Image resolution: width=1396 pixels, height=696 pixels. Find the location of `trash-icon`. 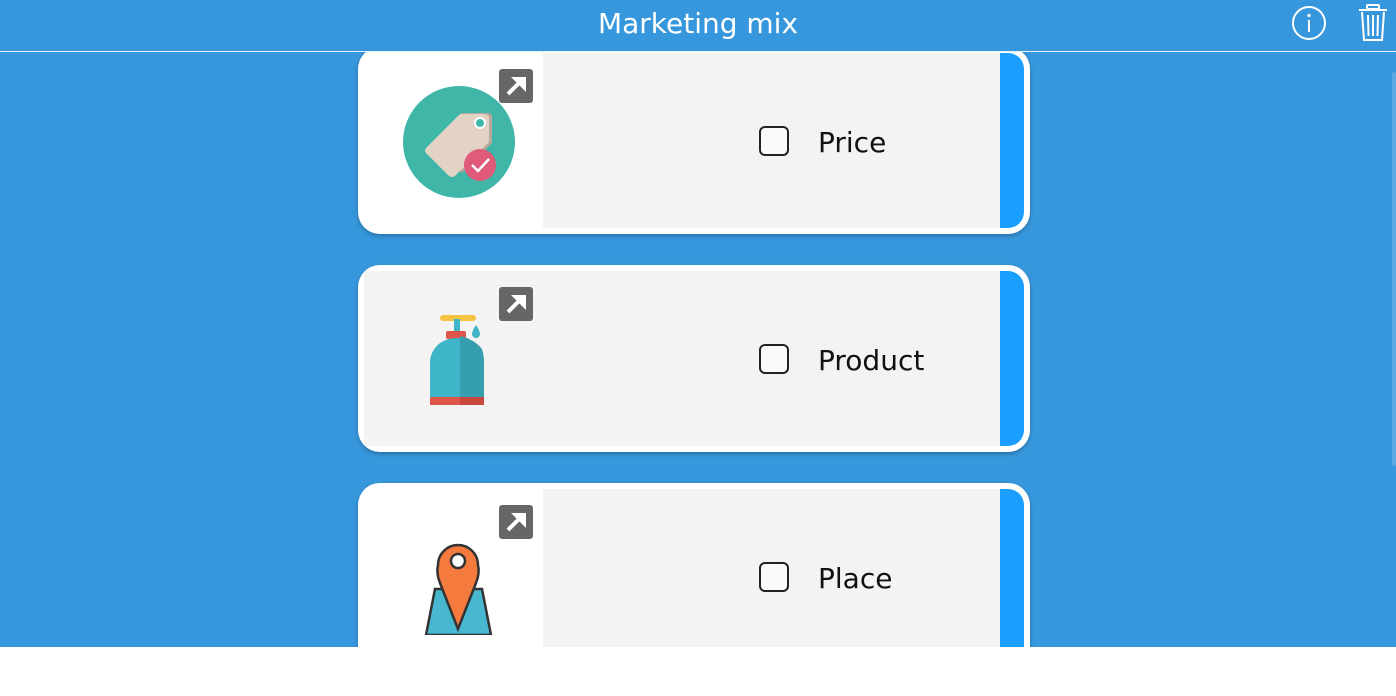

trash-icon is located at coordinates (1373, 23).